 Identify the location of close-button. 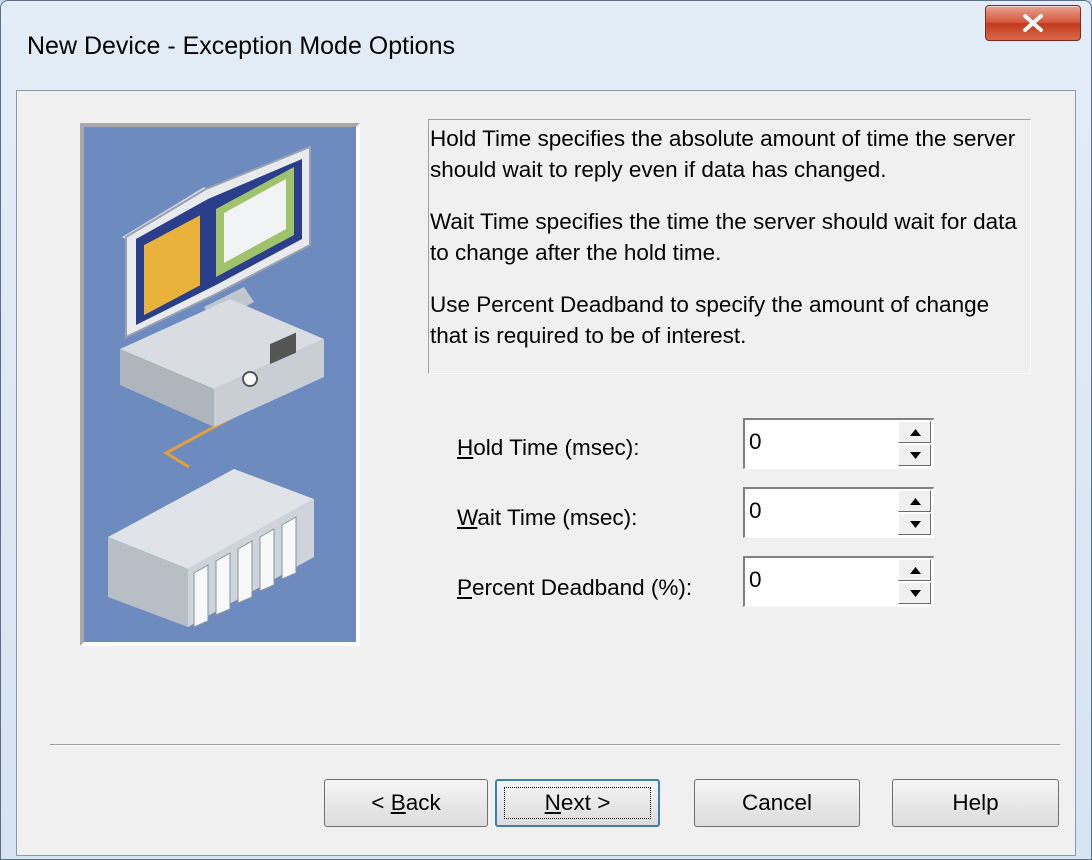
(1033, 23).